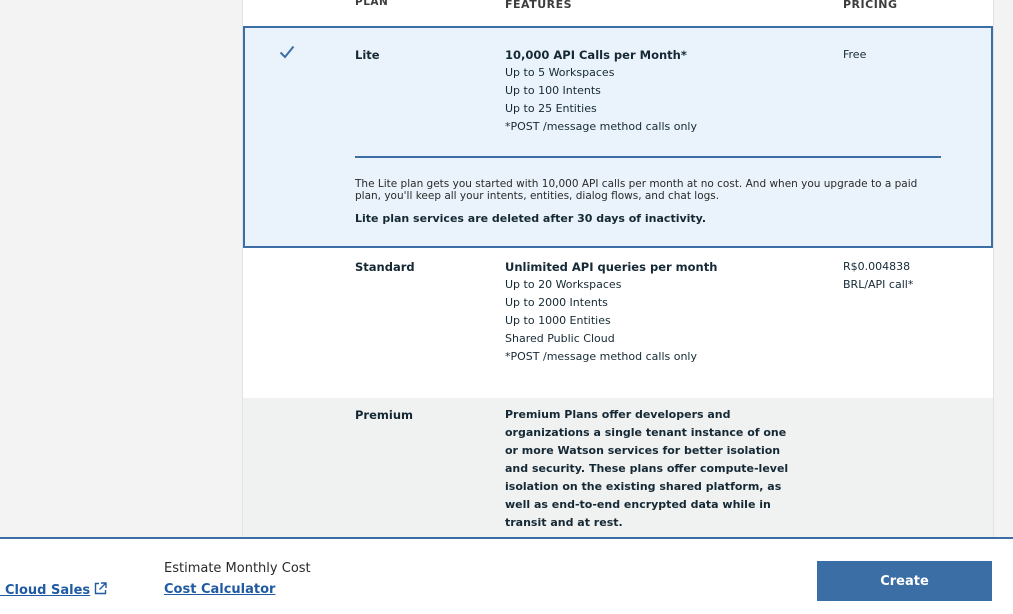 This screenshot has height=614, width=1013. I want to click on header-pricing: PRICING, so click(870, 5).